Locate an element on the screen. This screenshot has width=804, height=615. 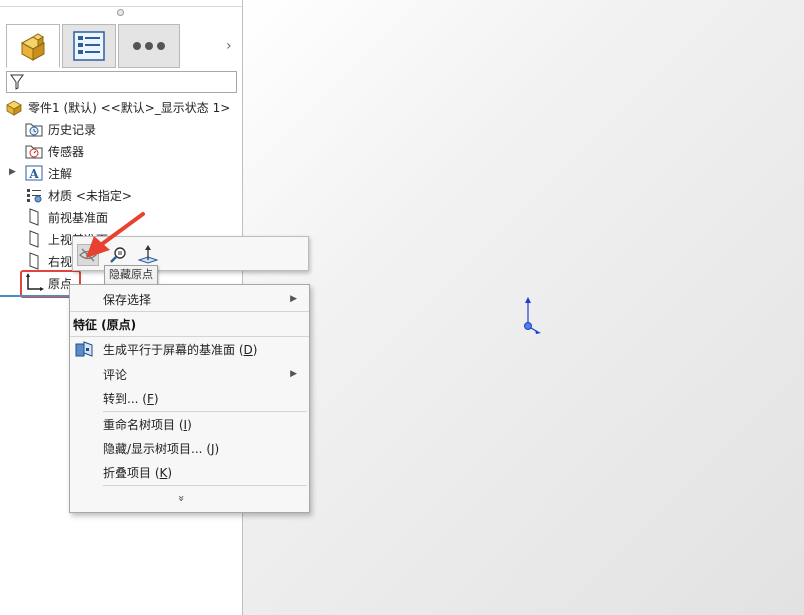
ellipsis-icon is located at coordinates (149, 46).